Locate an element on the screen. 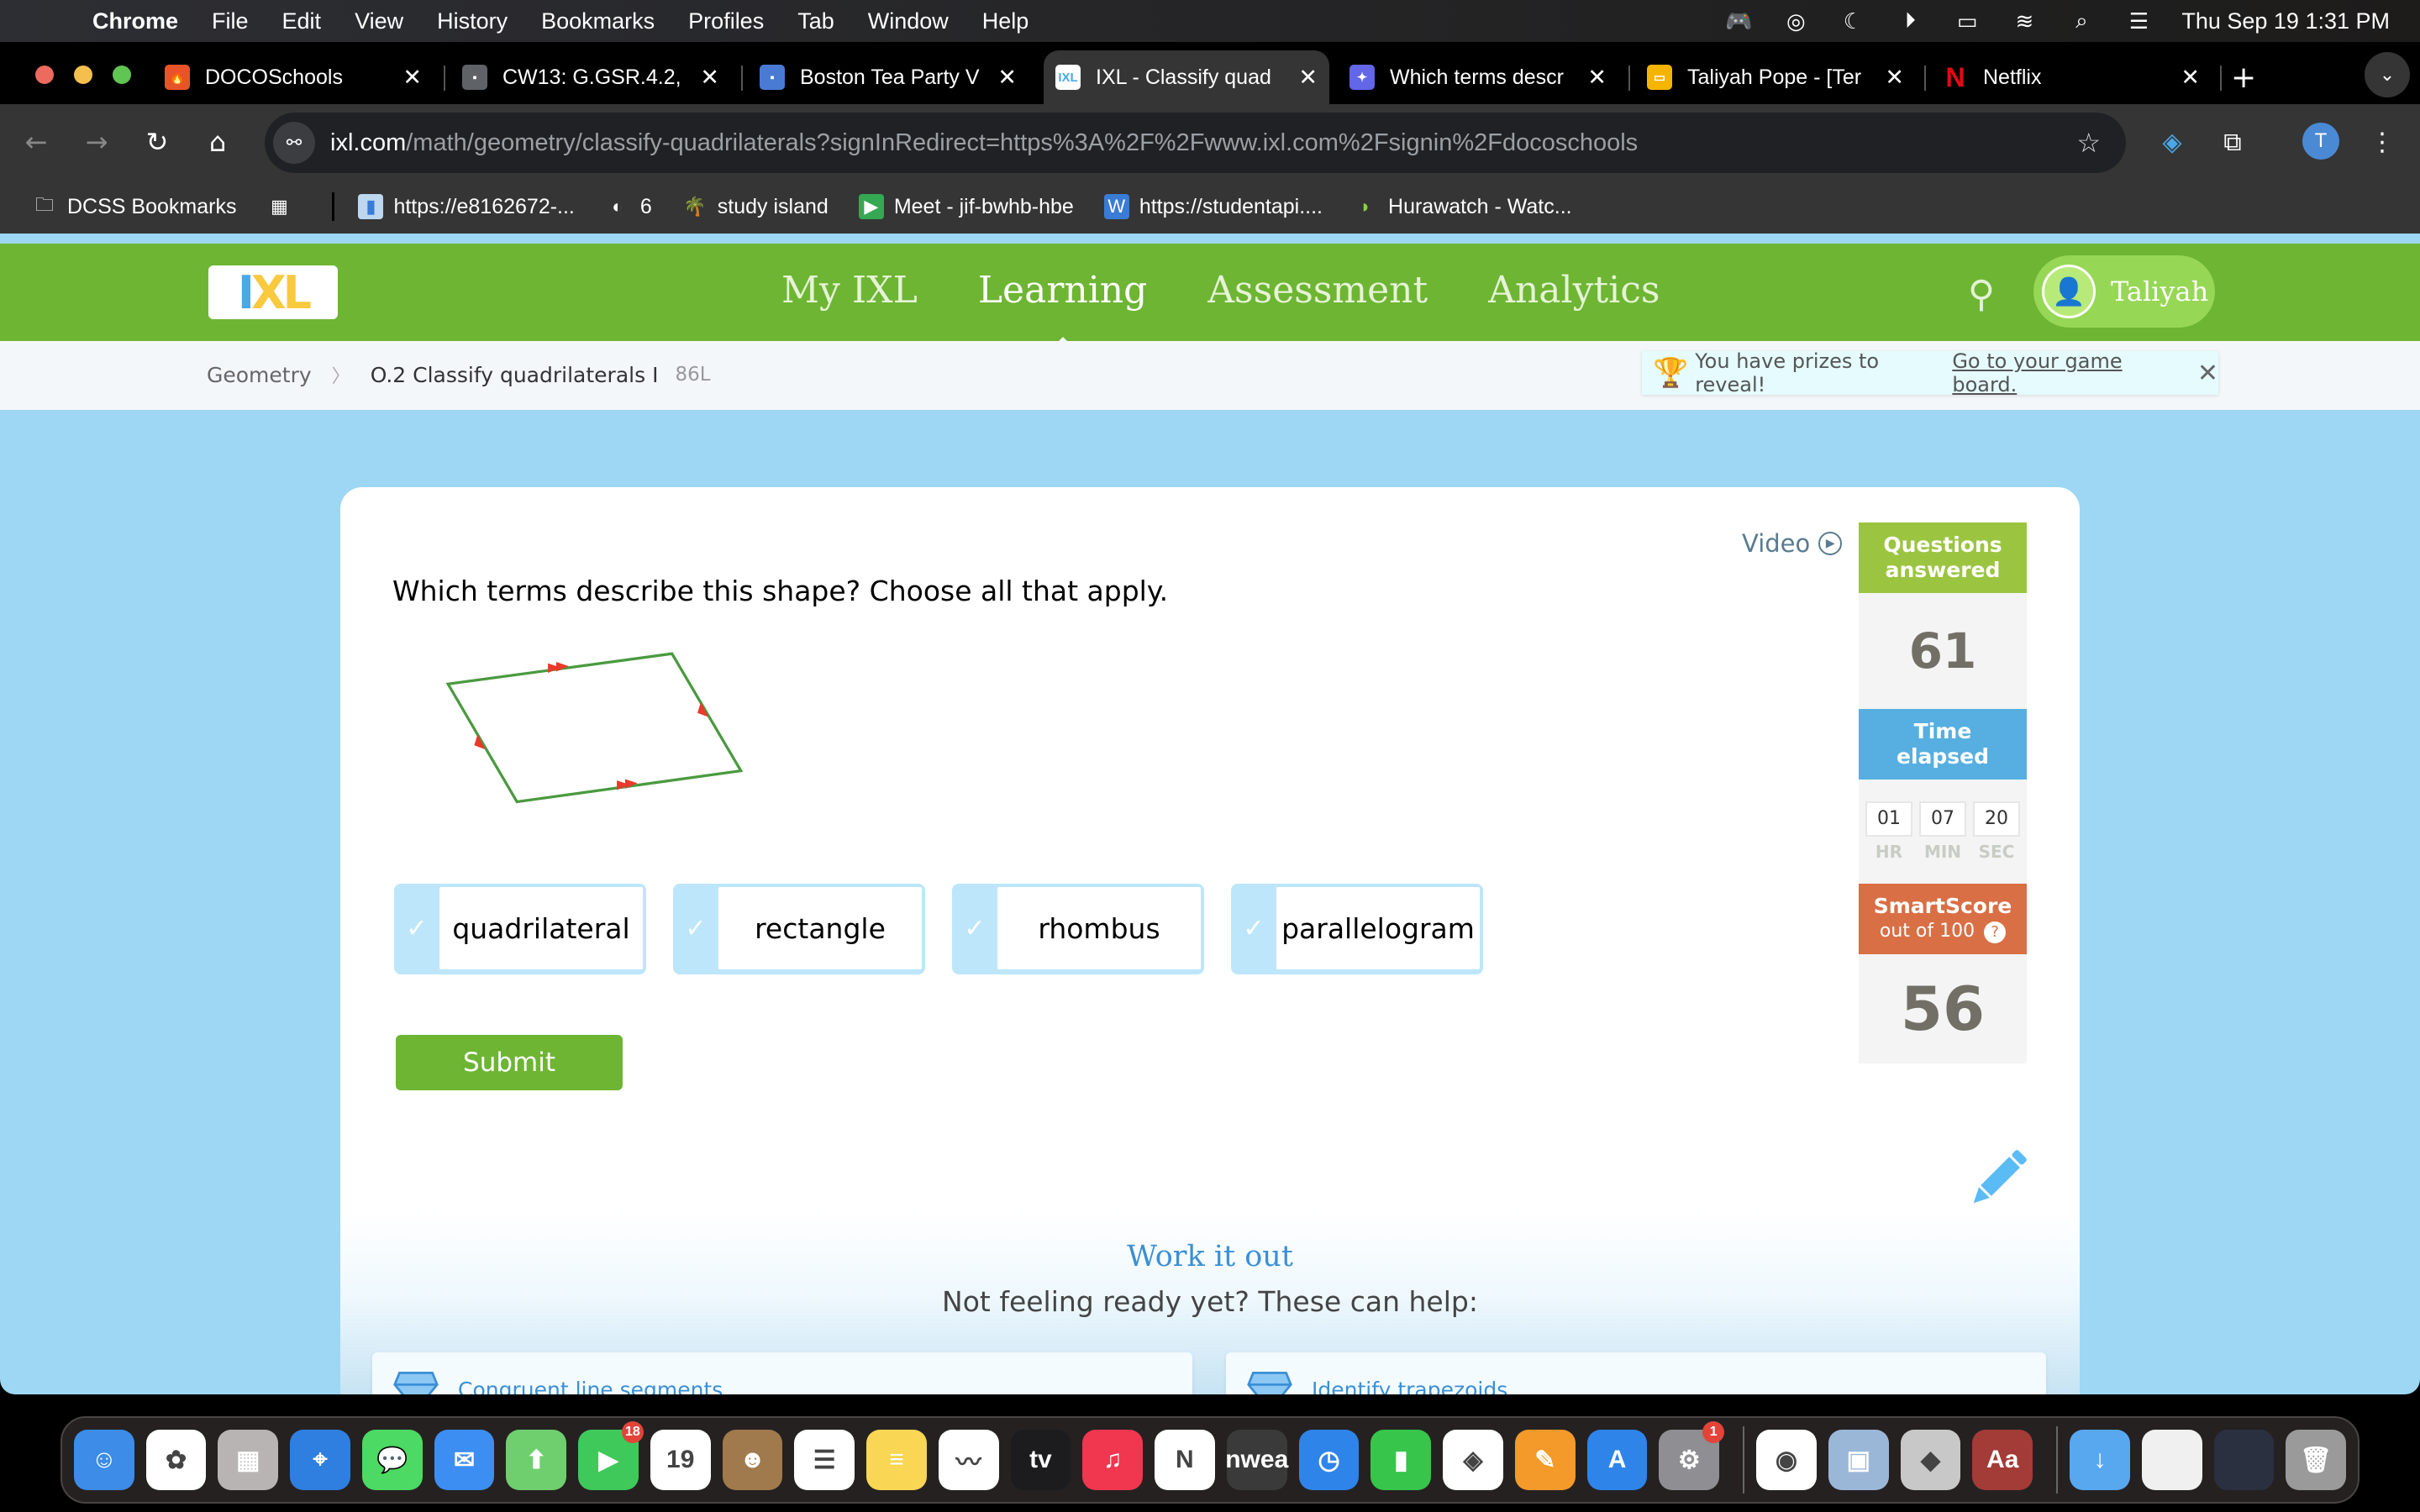 The image size is (2420, 1512). dock-app-reminders: ☰ is located at coordinates (825, 1460).